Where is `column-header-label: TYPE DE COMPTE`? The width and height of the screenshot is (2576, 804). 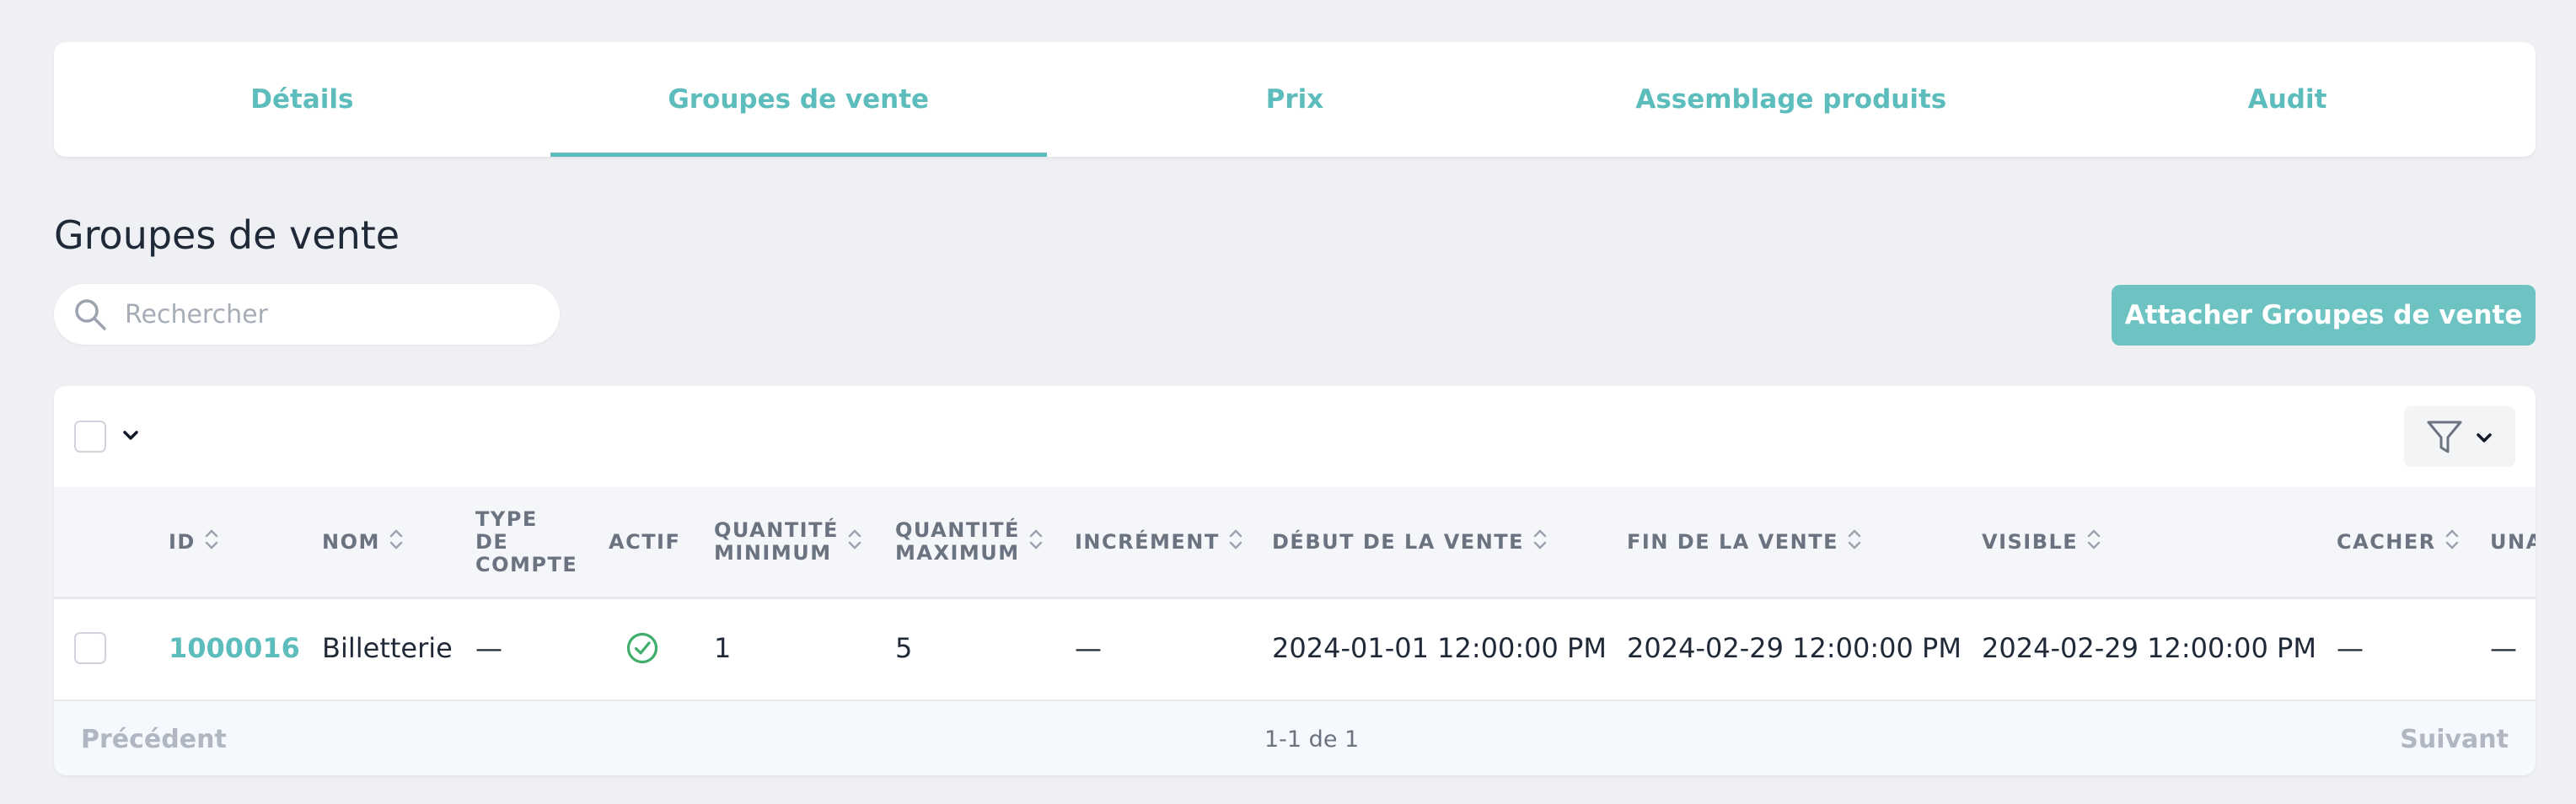 column-header-label: TYPE DE COMPTE is located at coordinates (526, 541).